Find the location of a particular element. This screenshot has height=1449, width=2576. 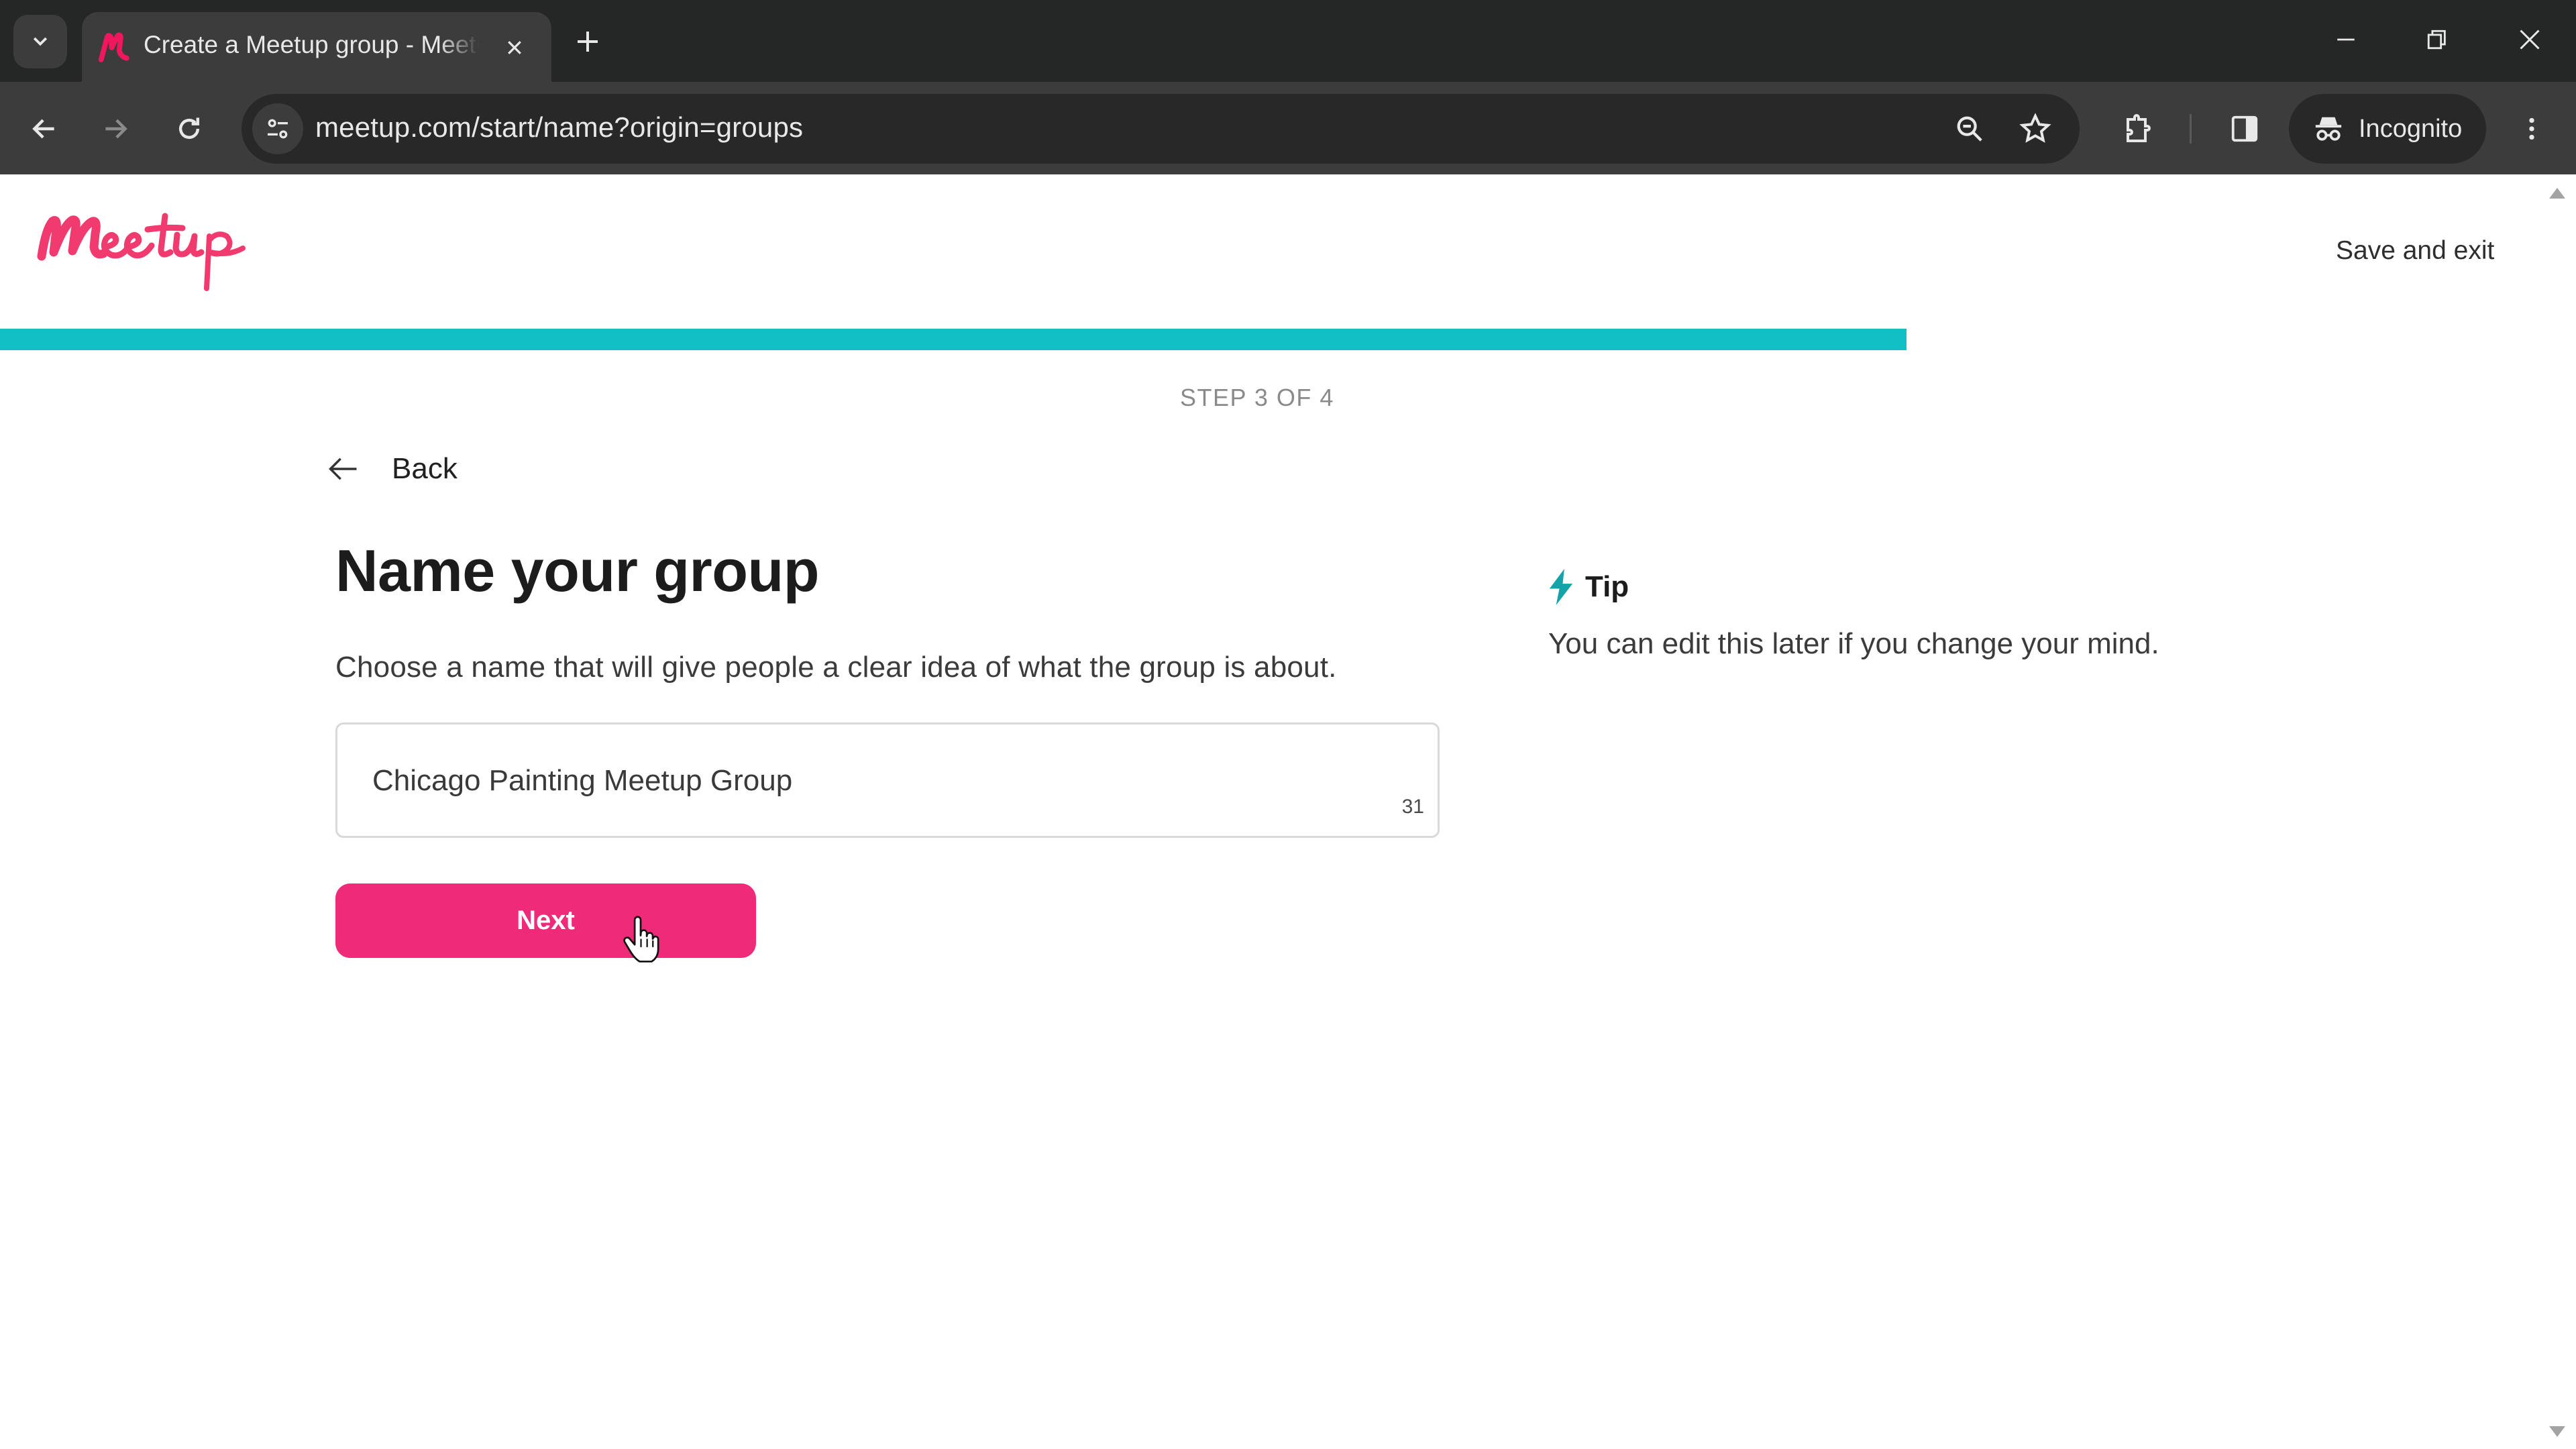

plus-icon is located at coordinates (588, 42).